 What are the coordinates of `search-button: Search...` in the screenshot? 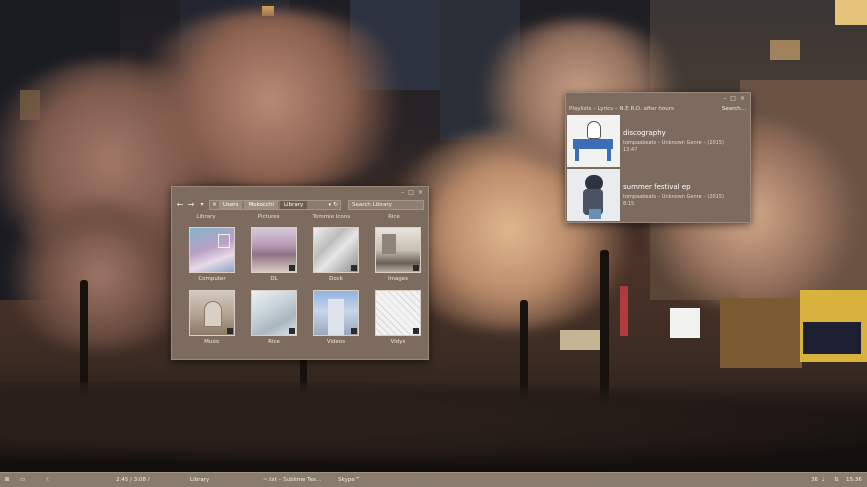 It's located at (734, 109).